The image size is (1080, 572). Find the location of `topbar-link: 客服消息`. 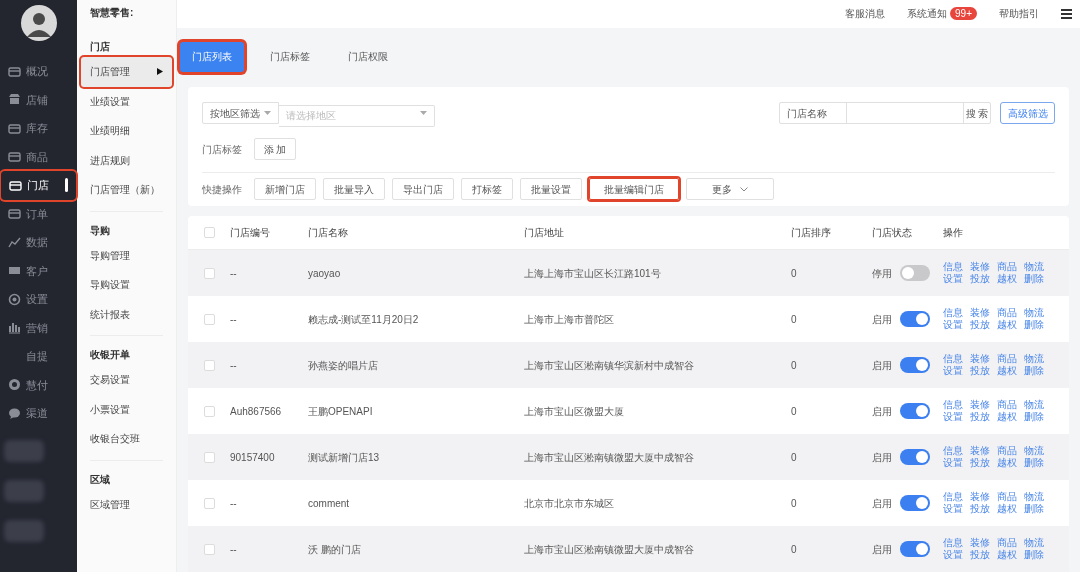

topbar-link: 客服消息 is located at coordinates (865, 14).